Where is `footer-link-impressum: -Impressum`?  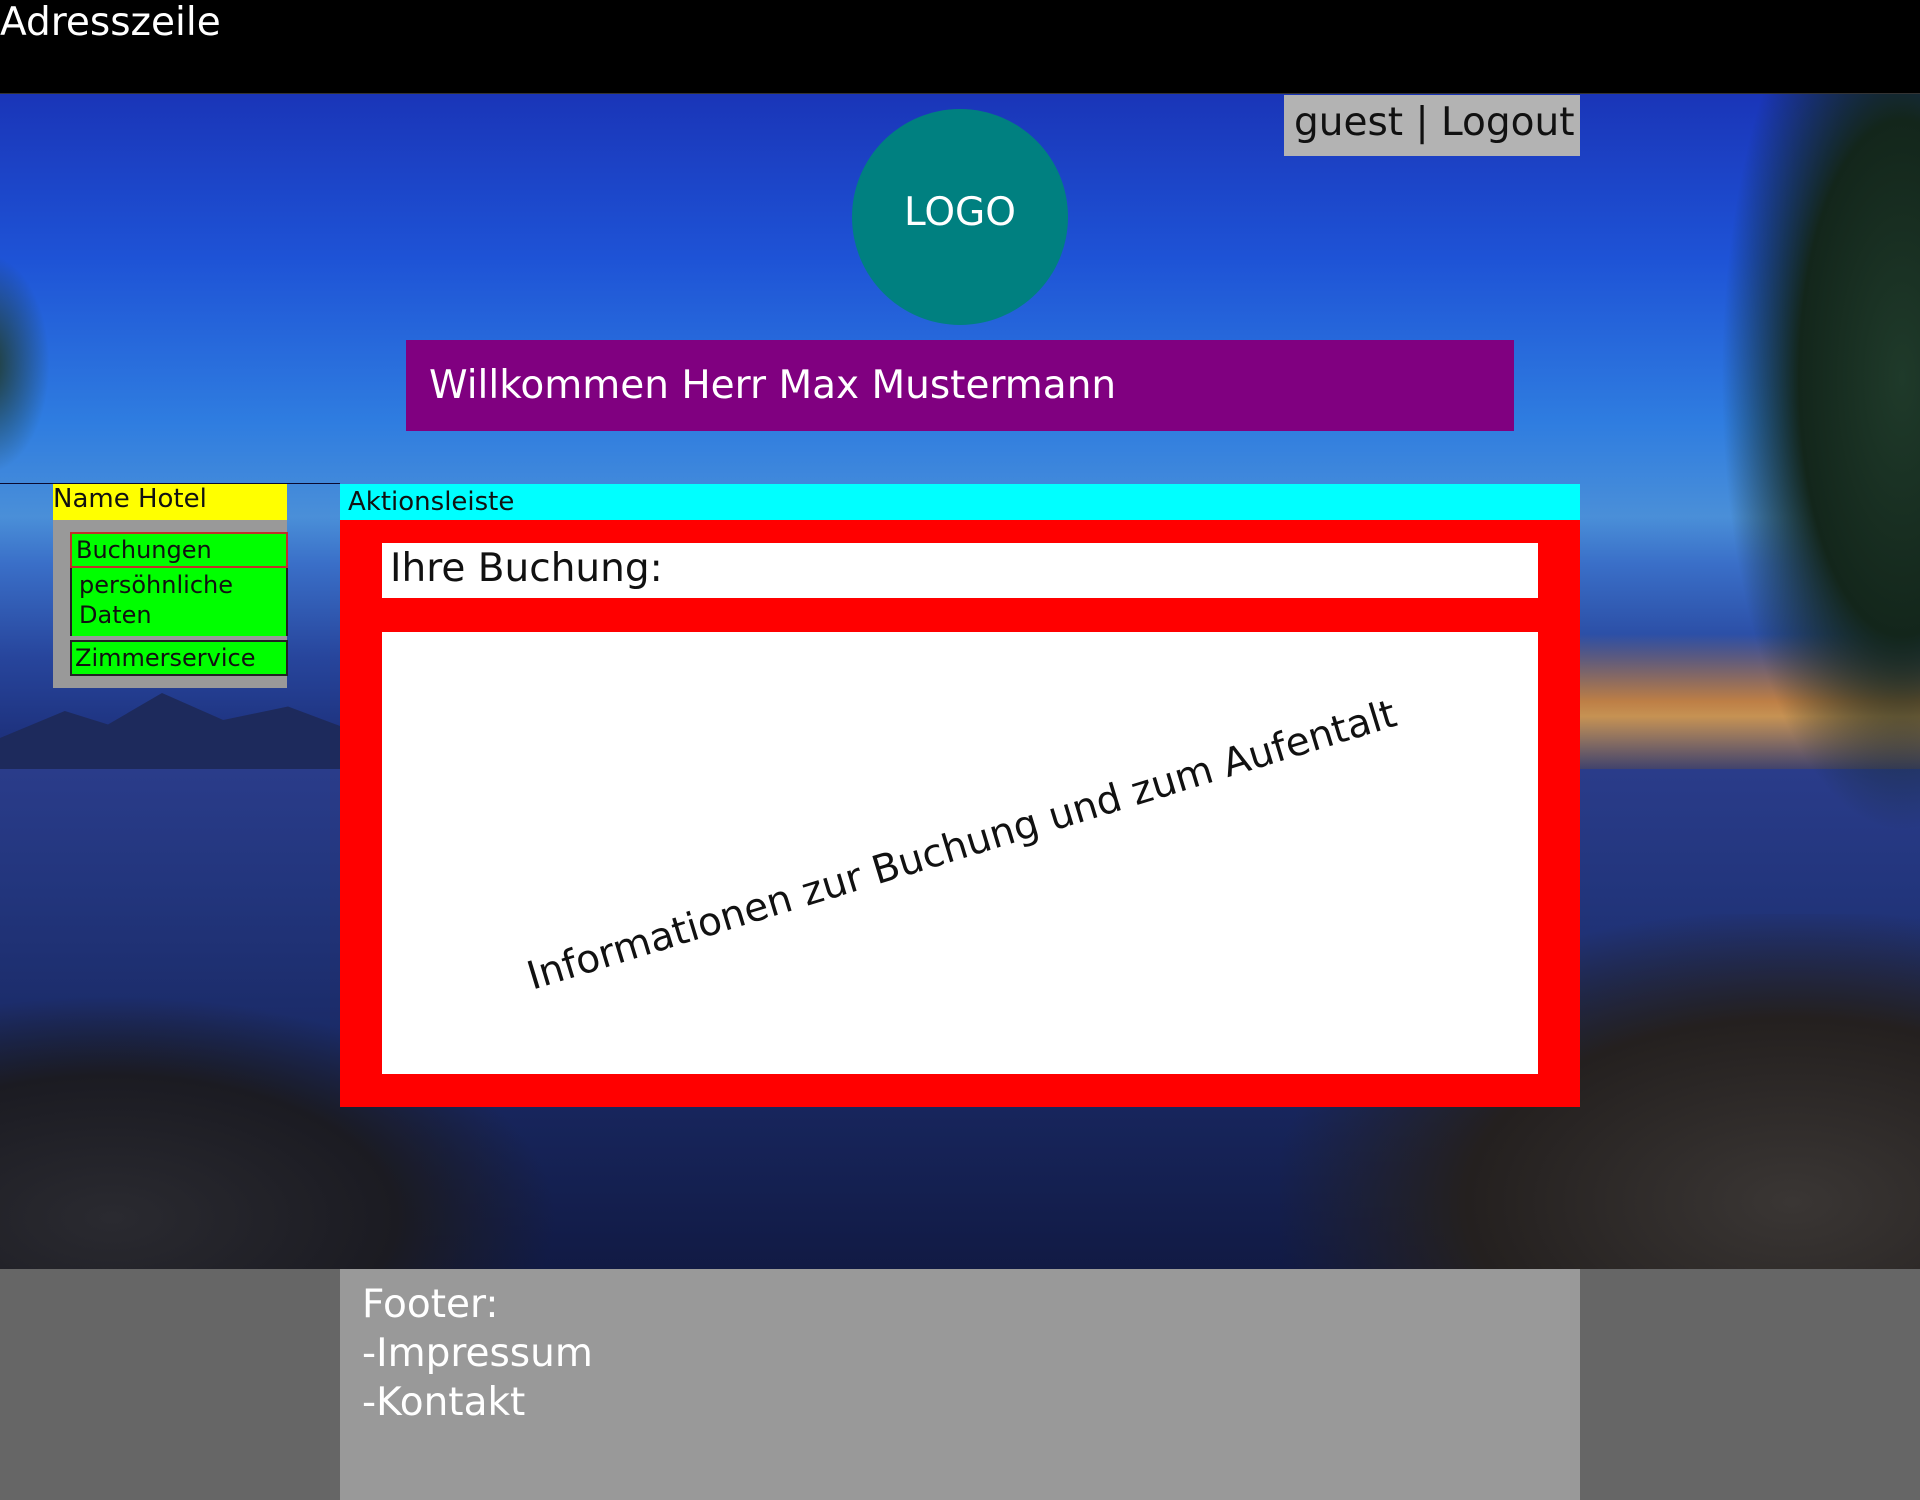 footer-link-impressum: -Impressum is located at coordinates (477, 1353).